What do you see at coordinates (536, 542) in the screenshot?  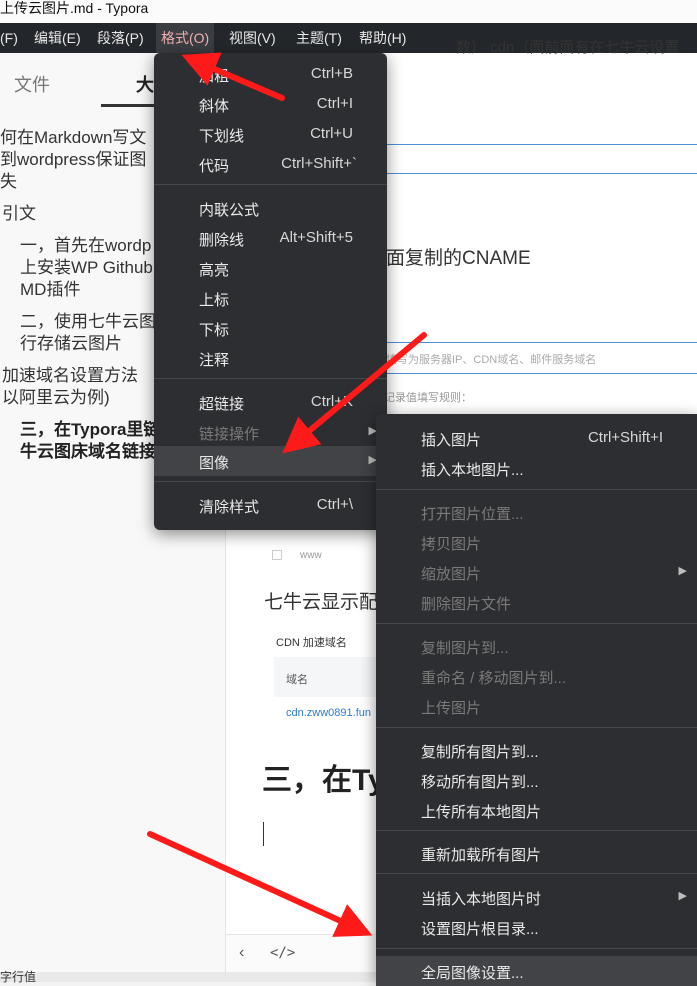 I see `menu-item-copy-image: 拷贝图片` at bounding box center [536, 542].